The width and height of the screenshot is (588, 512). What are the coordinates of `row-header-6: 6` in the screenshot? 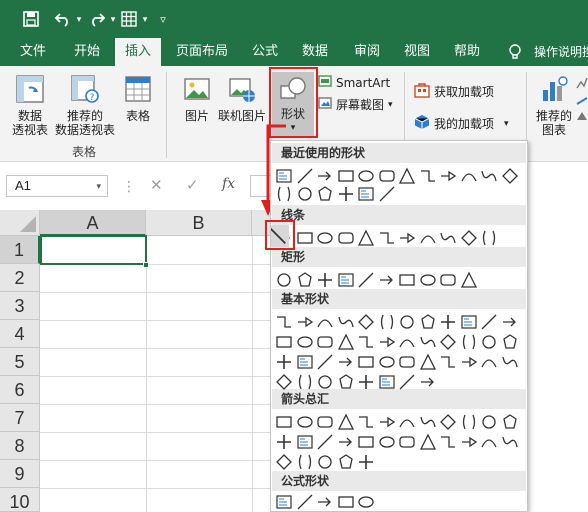 It's located at (20, 390).